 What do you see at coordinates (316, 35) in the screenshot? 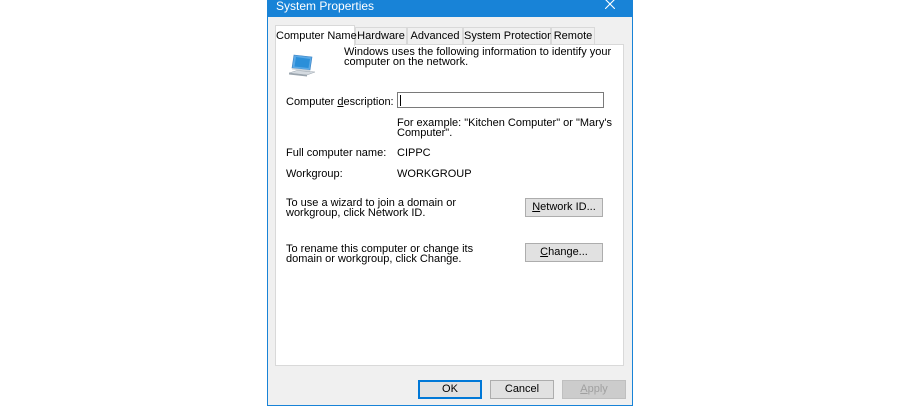
I see `tab-computer-name: Computer Name` at bounding box center [316, 35].